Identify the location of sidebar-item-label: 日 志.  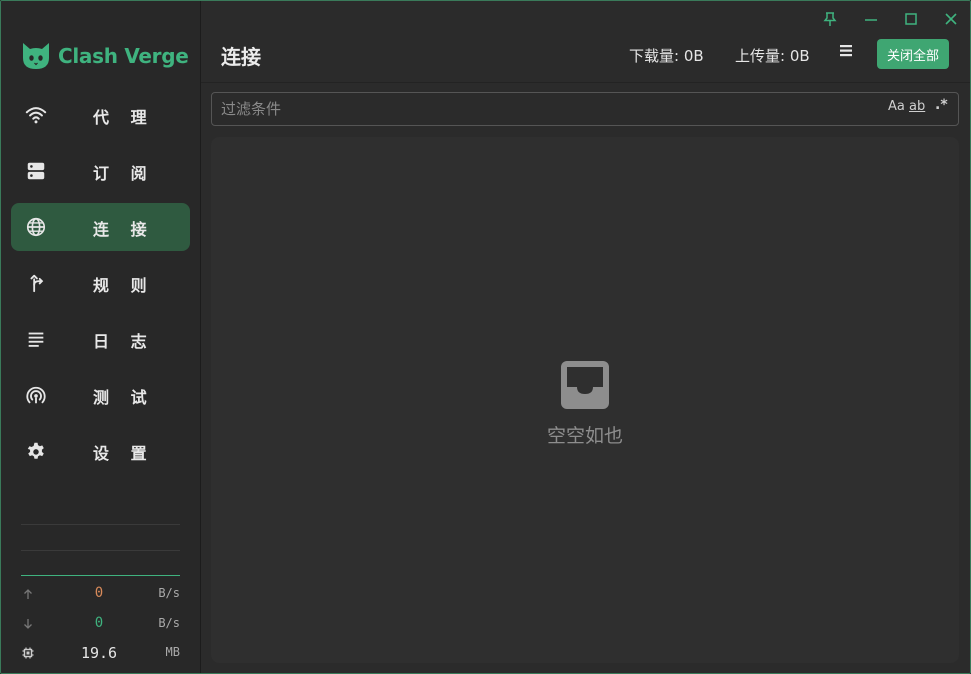
(124, 341).